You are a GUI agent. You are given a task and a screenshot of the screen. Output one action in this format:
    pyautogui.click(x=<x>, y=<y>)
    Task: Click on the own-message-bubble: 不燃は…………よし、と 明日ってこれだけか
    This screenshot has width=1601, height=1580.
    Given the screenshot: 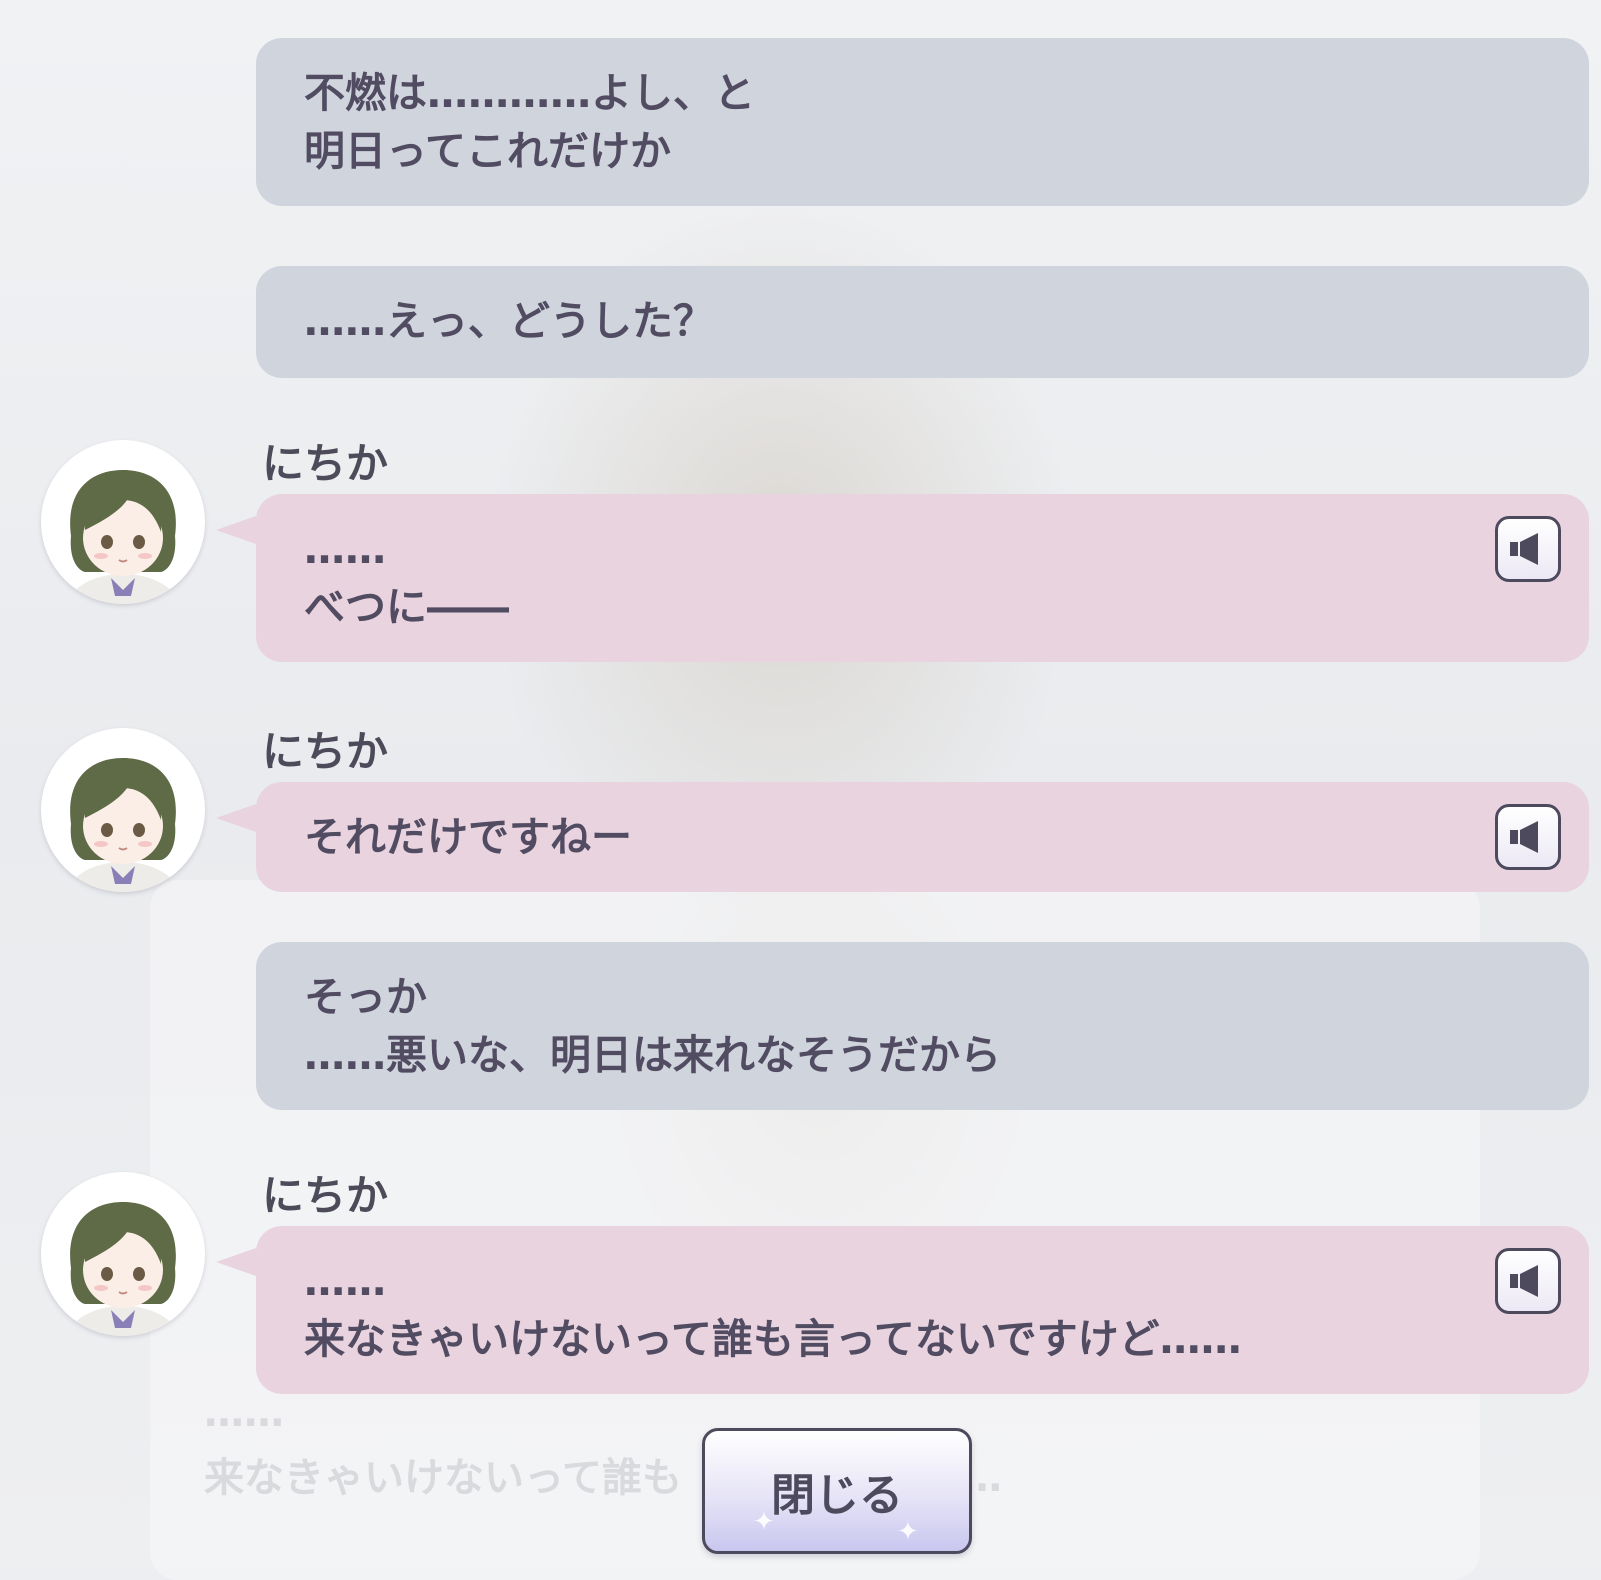 What is the action you would take?
    pyautogui.click(x=922, y=122)
    